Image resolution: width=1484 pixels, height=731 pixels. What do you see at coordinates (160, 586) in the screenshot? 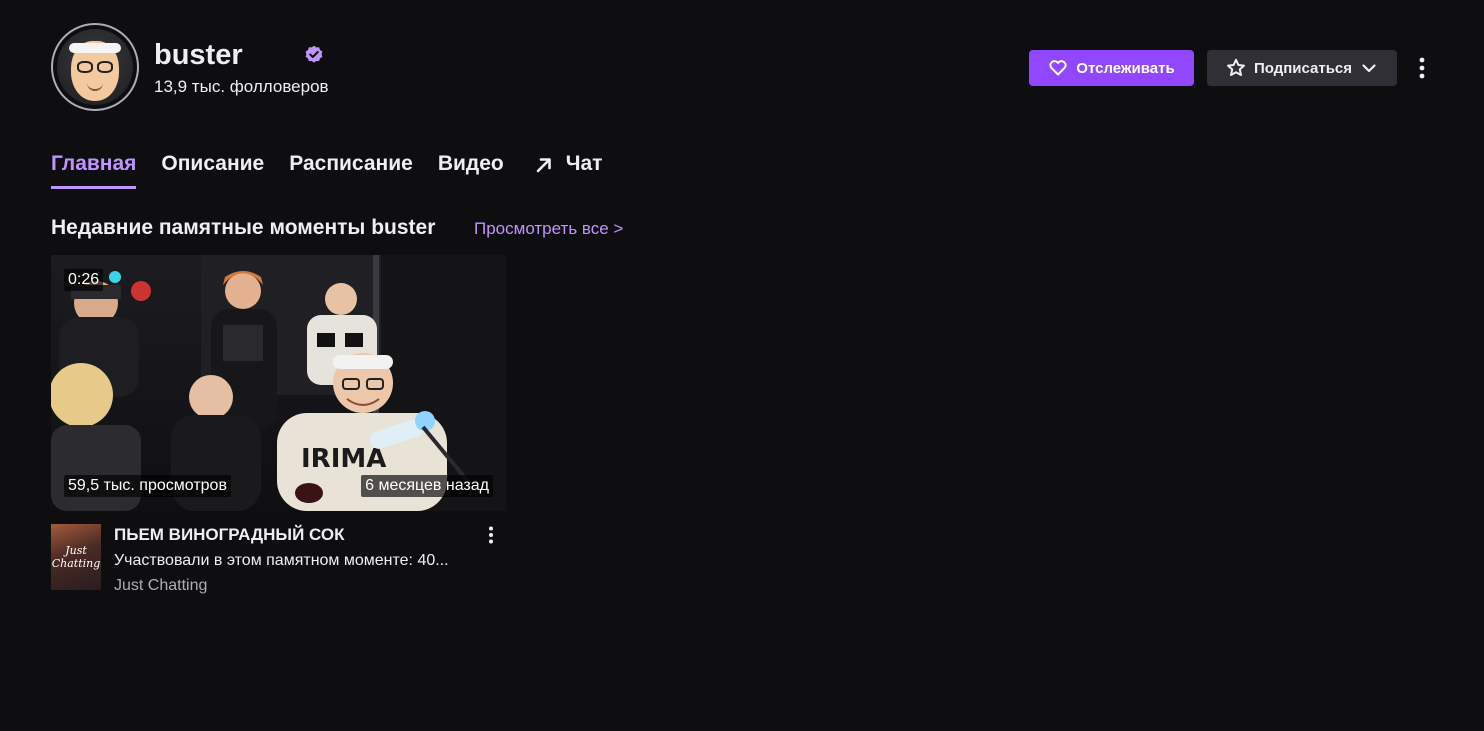
I see `clip-category-link: Just Chatting` at bounding box center [160, 586].